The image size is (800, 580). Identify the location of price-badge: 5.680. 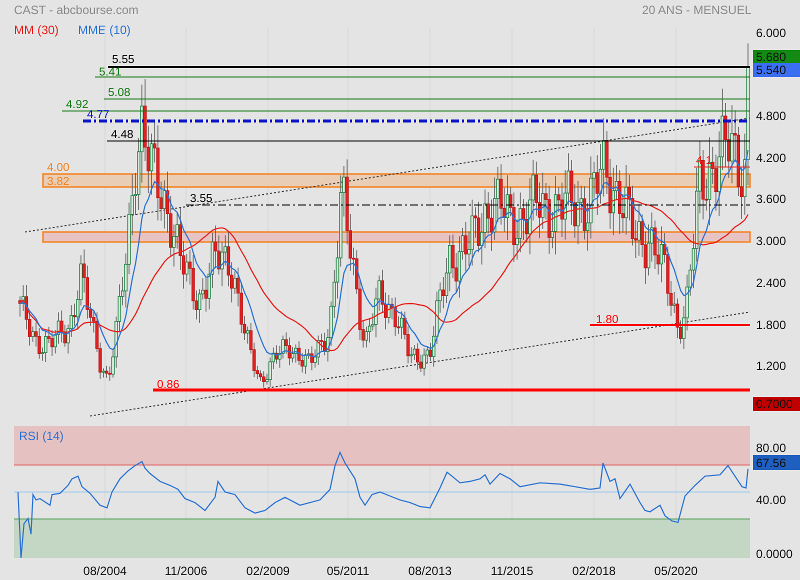
(776, 57).